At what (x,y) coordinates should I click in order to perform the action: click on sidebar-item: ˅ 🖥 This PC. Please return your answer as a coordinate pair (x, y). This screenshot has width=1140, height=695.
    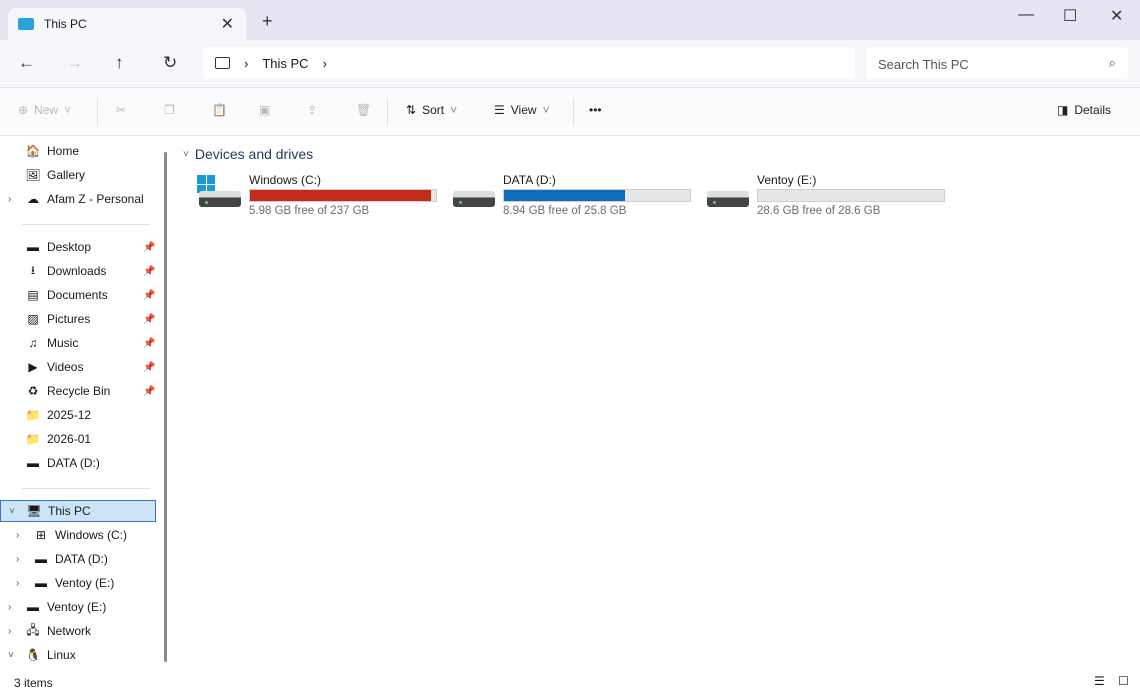
    Looking at the image, I should click on (78, 511).